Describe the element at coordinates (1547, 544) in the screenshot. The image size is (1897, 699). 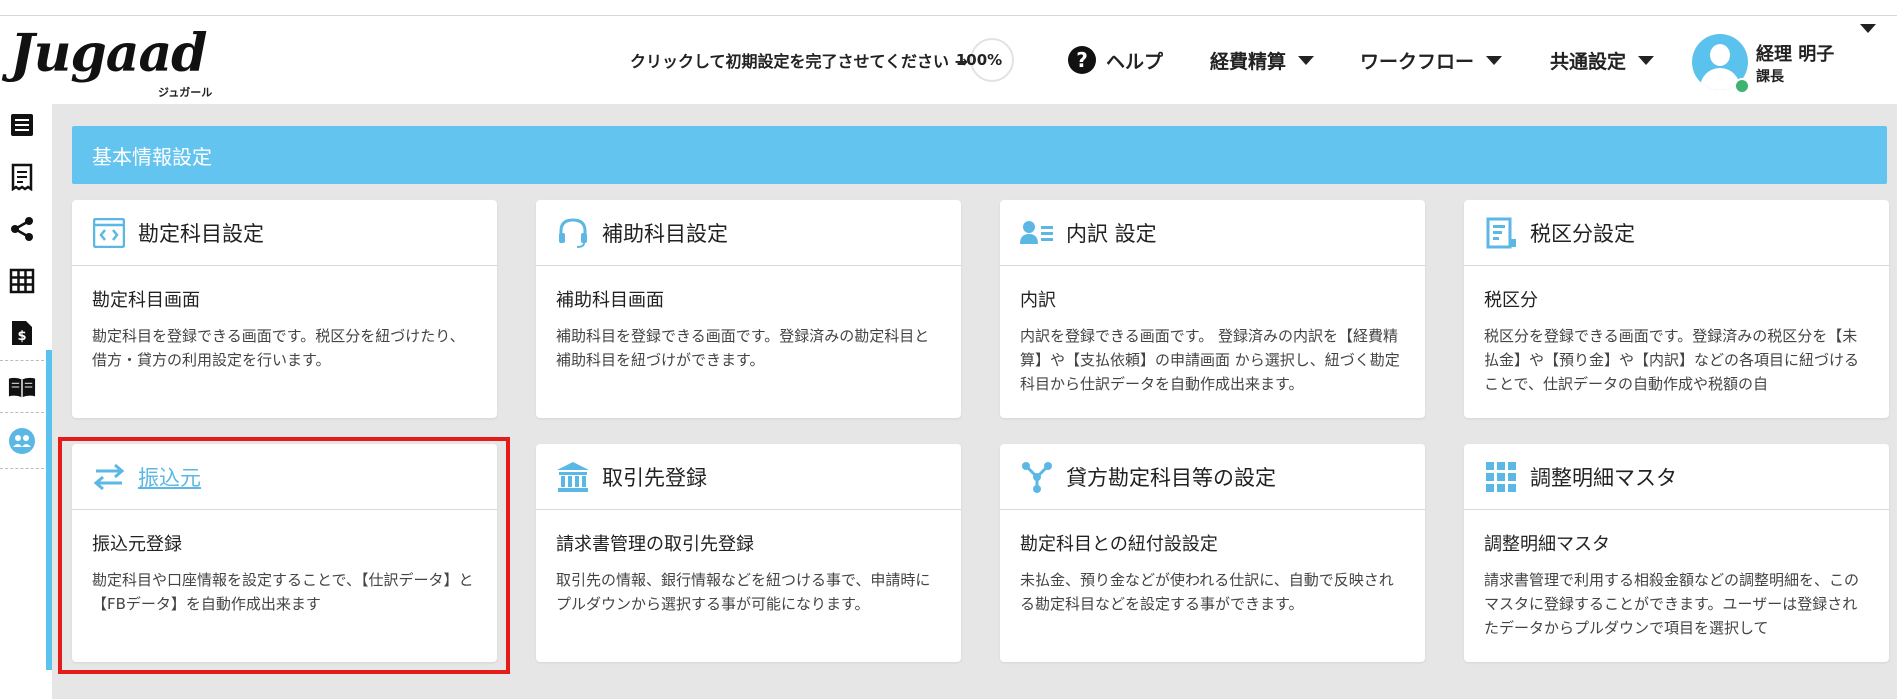
I see `card-subtitle: 調整明細マスタ` at that location.